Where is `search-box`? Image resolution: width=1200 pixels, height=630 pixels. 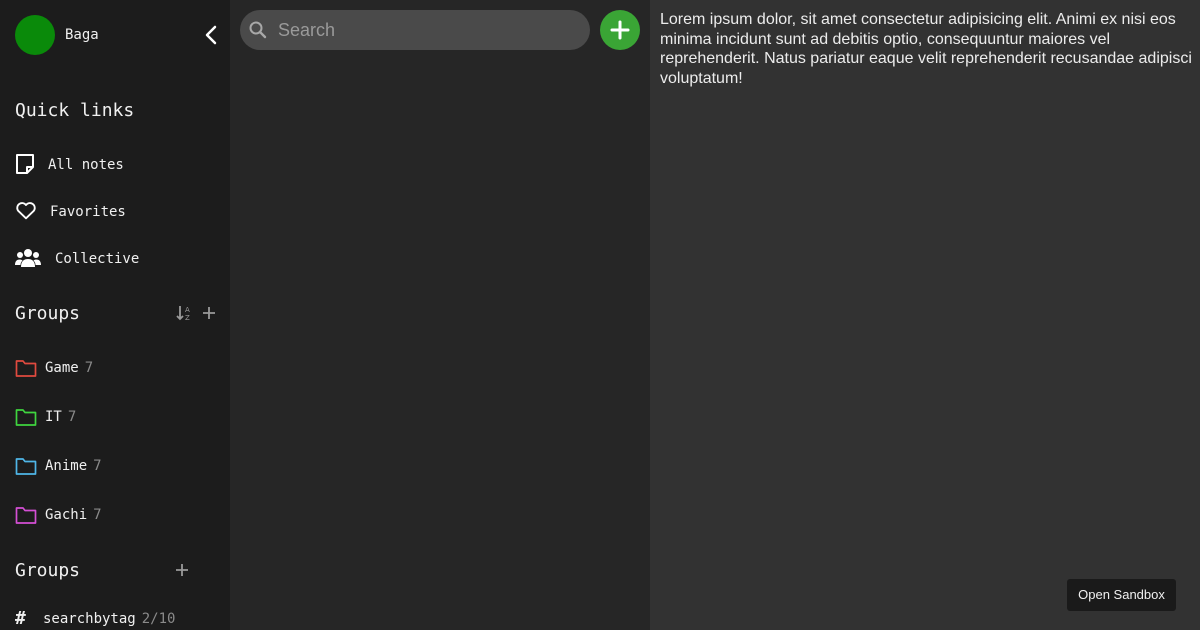
search-box is located at coordinates (415, 30).